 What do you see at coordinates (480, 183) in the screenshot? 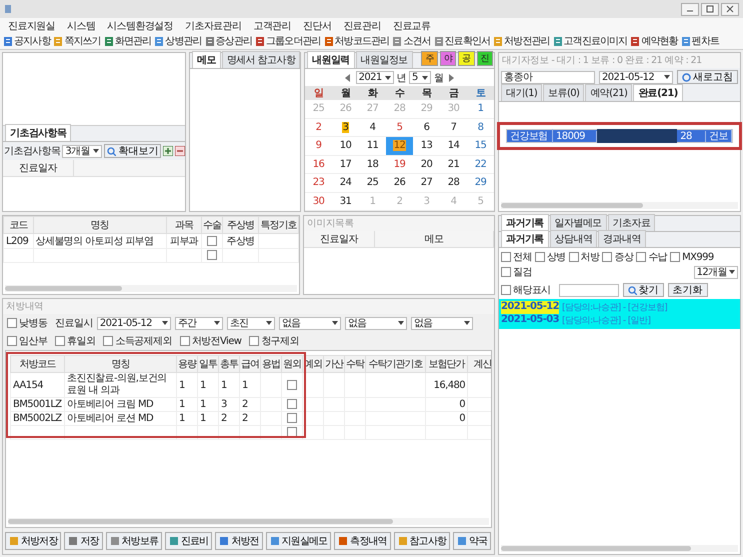
I see `calendar-day: 29` at bounding box center [480, 183].